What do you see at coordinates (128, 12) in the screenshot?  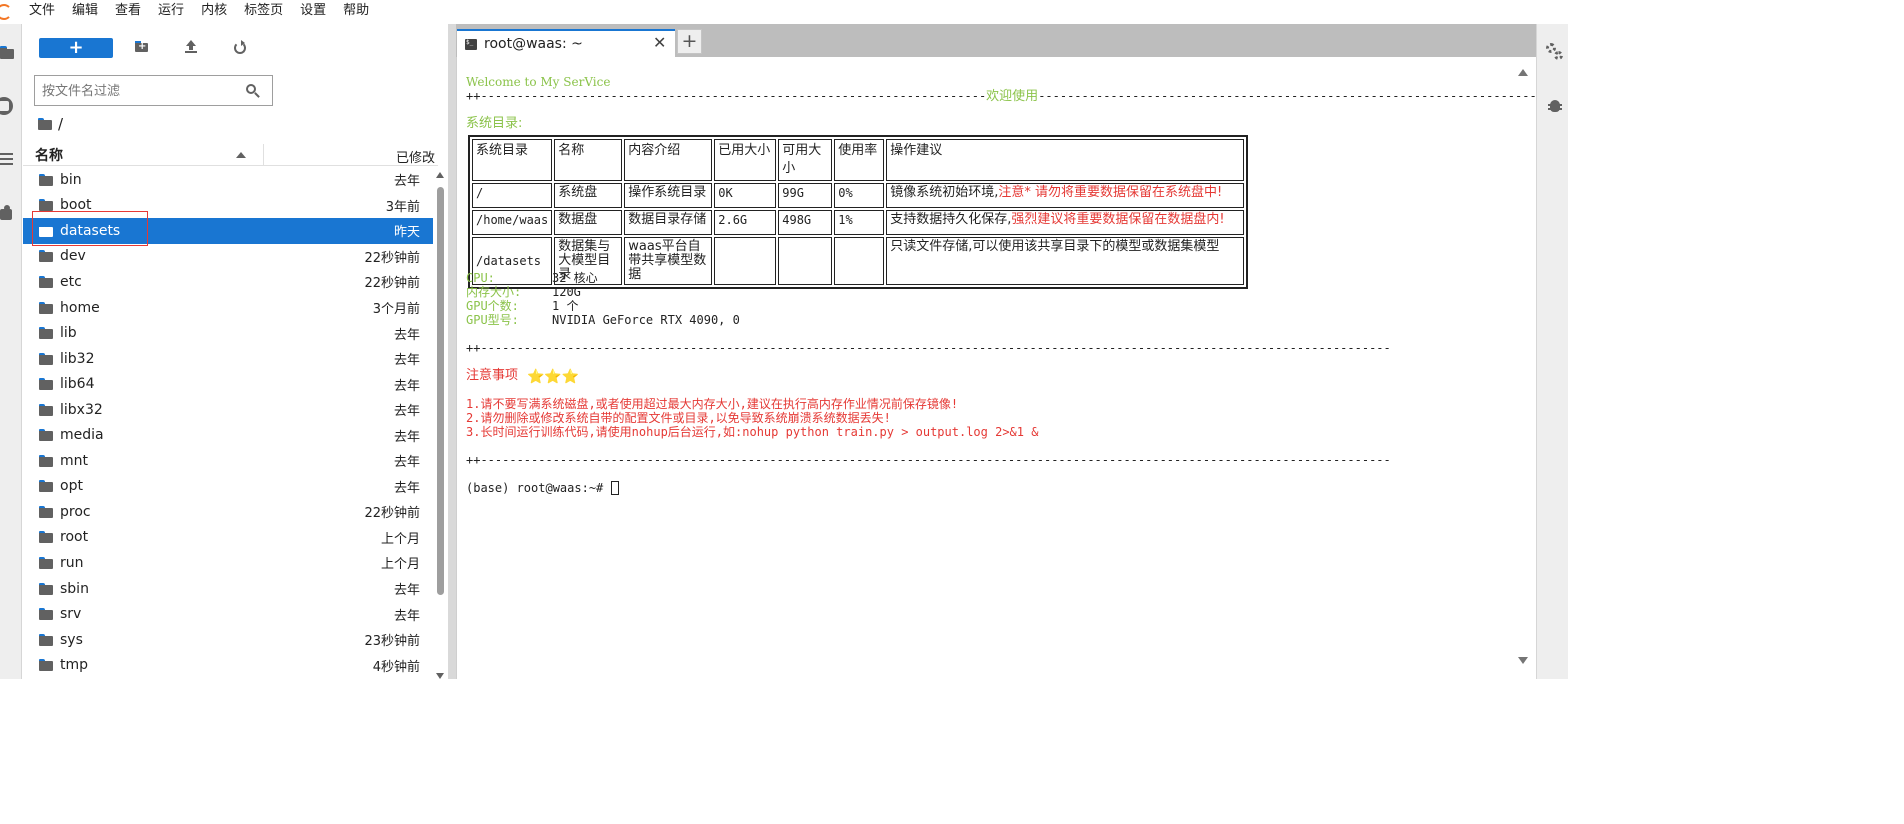 I see `menu-view: 查看` at bounding box center [128, 12].